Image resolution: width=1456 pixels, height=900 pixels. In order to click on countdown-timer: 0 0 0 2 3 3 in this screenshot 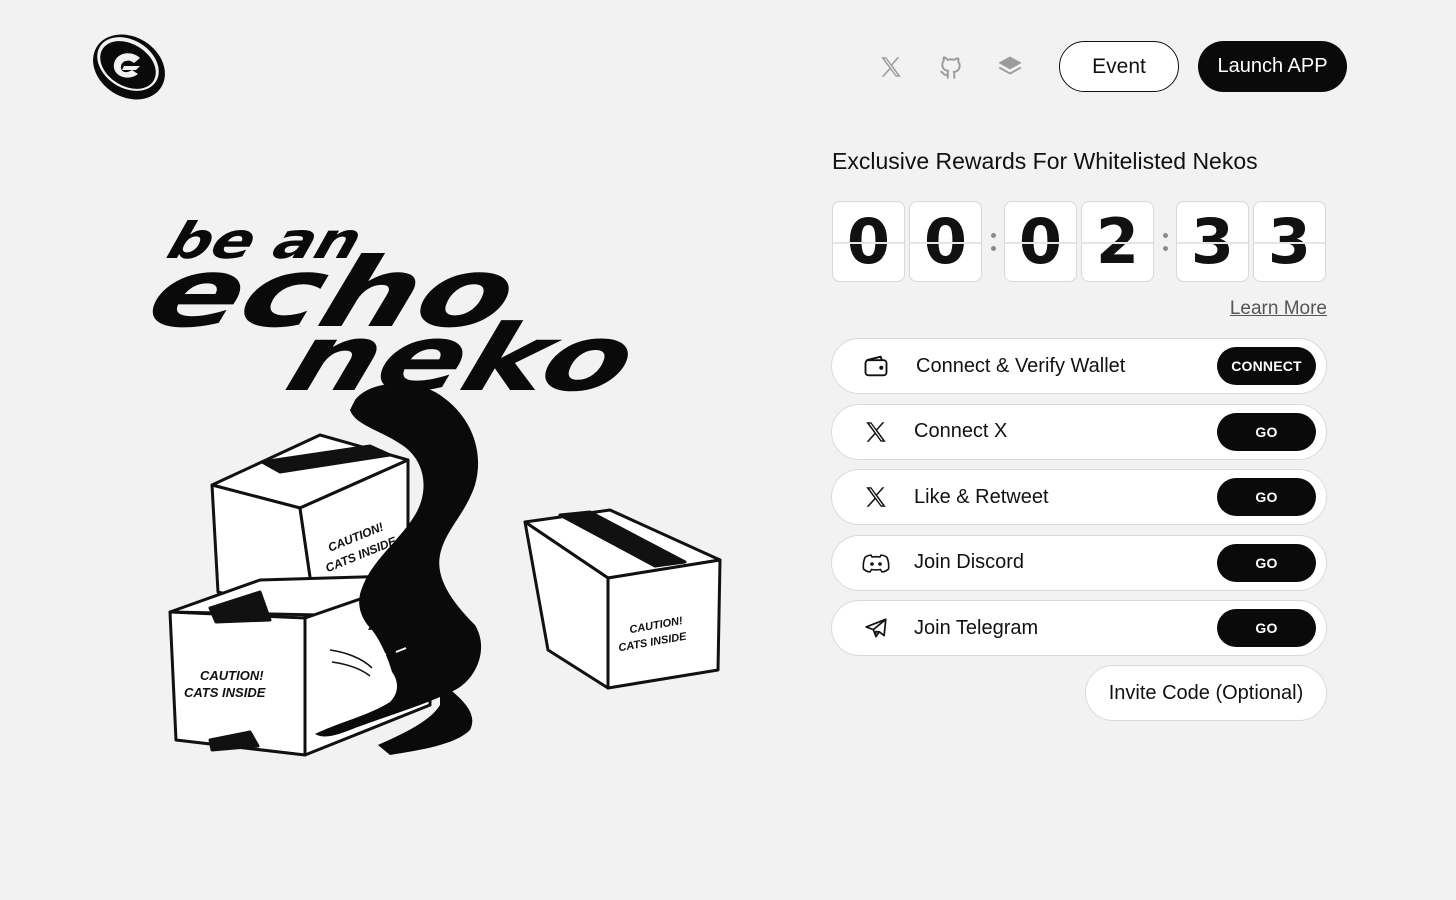, I will do `click(1079, 241)`.